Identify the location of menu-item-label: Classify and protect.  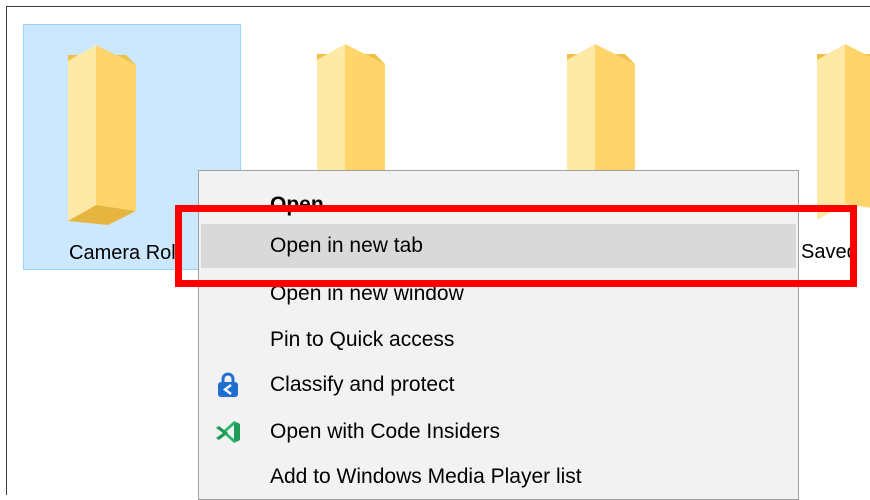
(362, 384).